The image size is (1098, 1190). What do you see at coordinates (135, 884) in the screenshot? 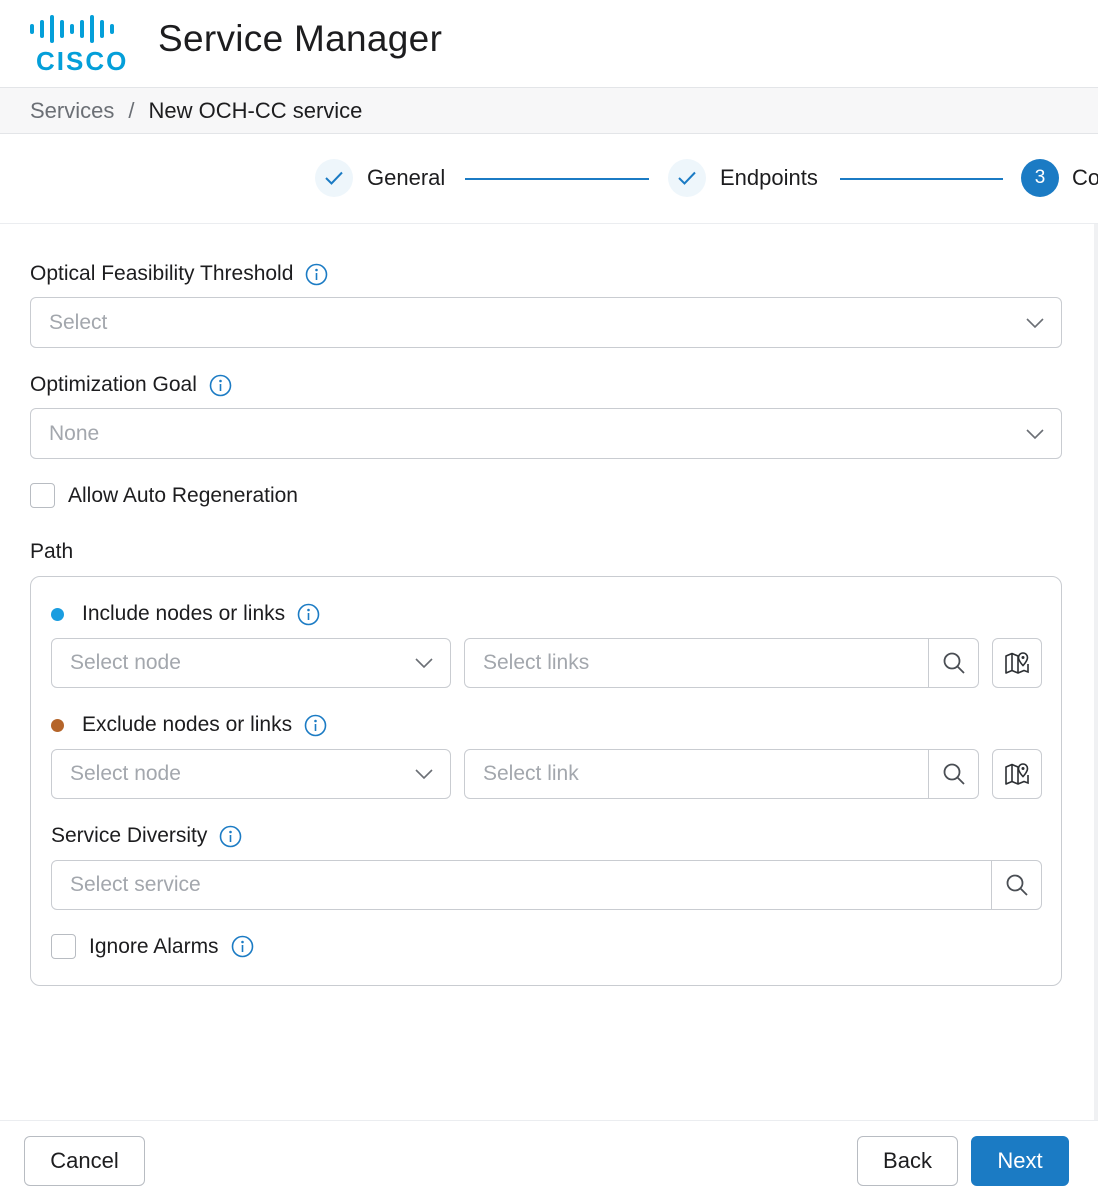
I see `service-diversity-placeholder: Select service` at bounding box center [135, 884].